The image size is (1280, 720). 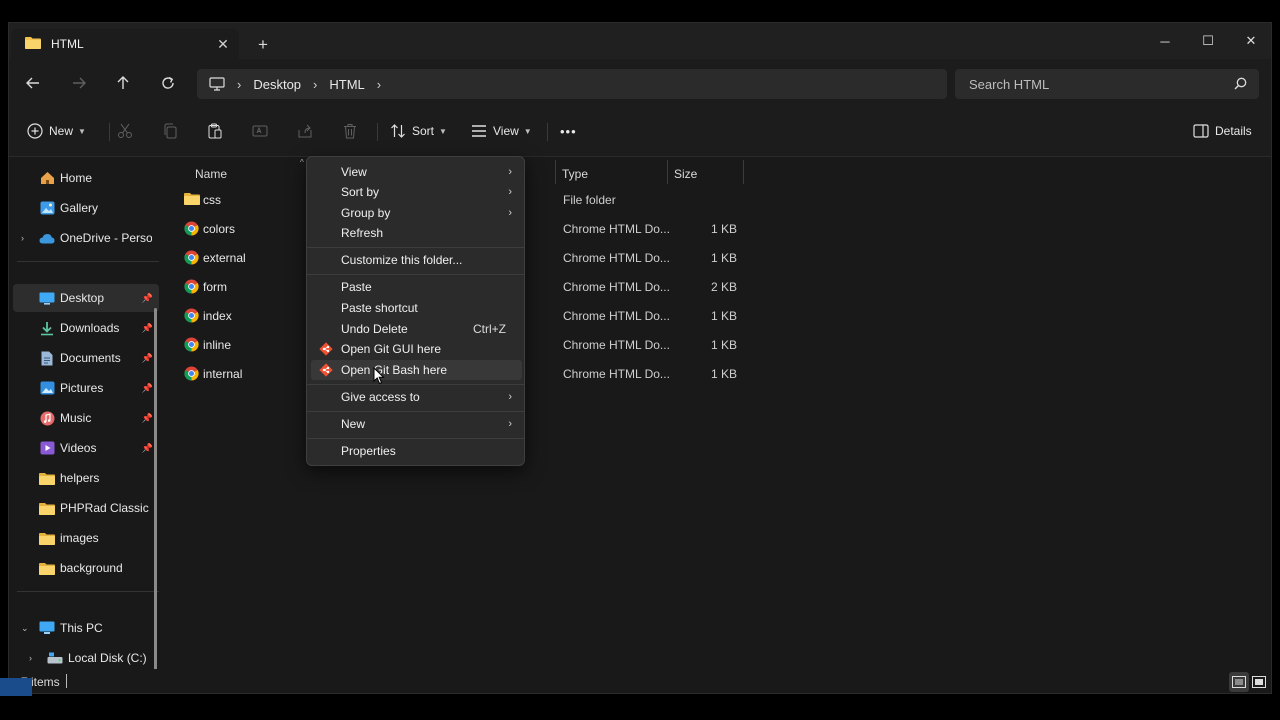 I want to click on refresh-button, so click(x=168, y=83).